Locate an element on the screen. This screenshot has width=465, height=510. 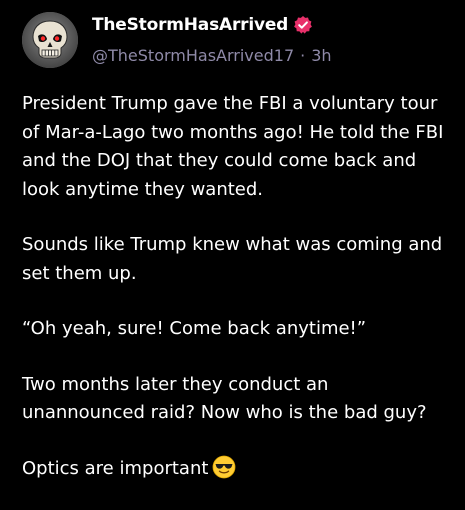
post-paragraph-text: Optics are important is located at coordinates (115, 468).